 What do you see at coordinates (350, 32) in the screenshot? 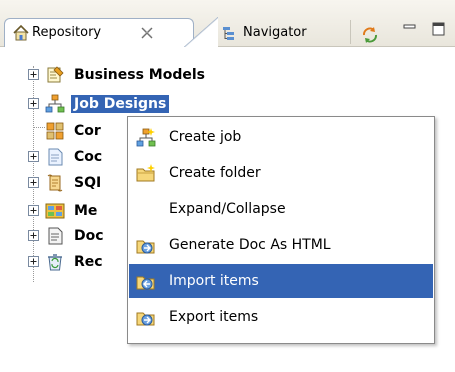
I see `toolbar-separator` at bounding box center [350, 32].